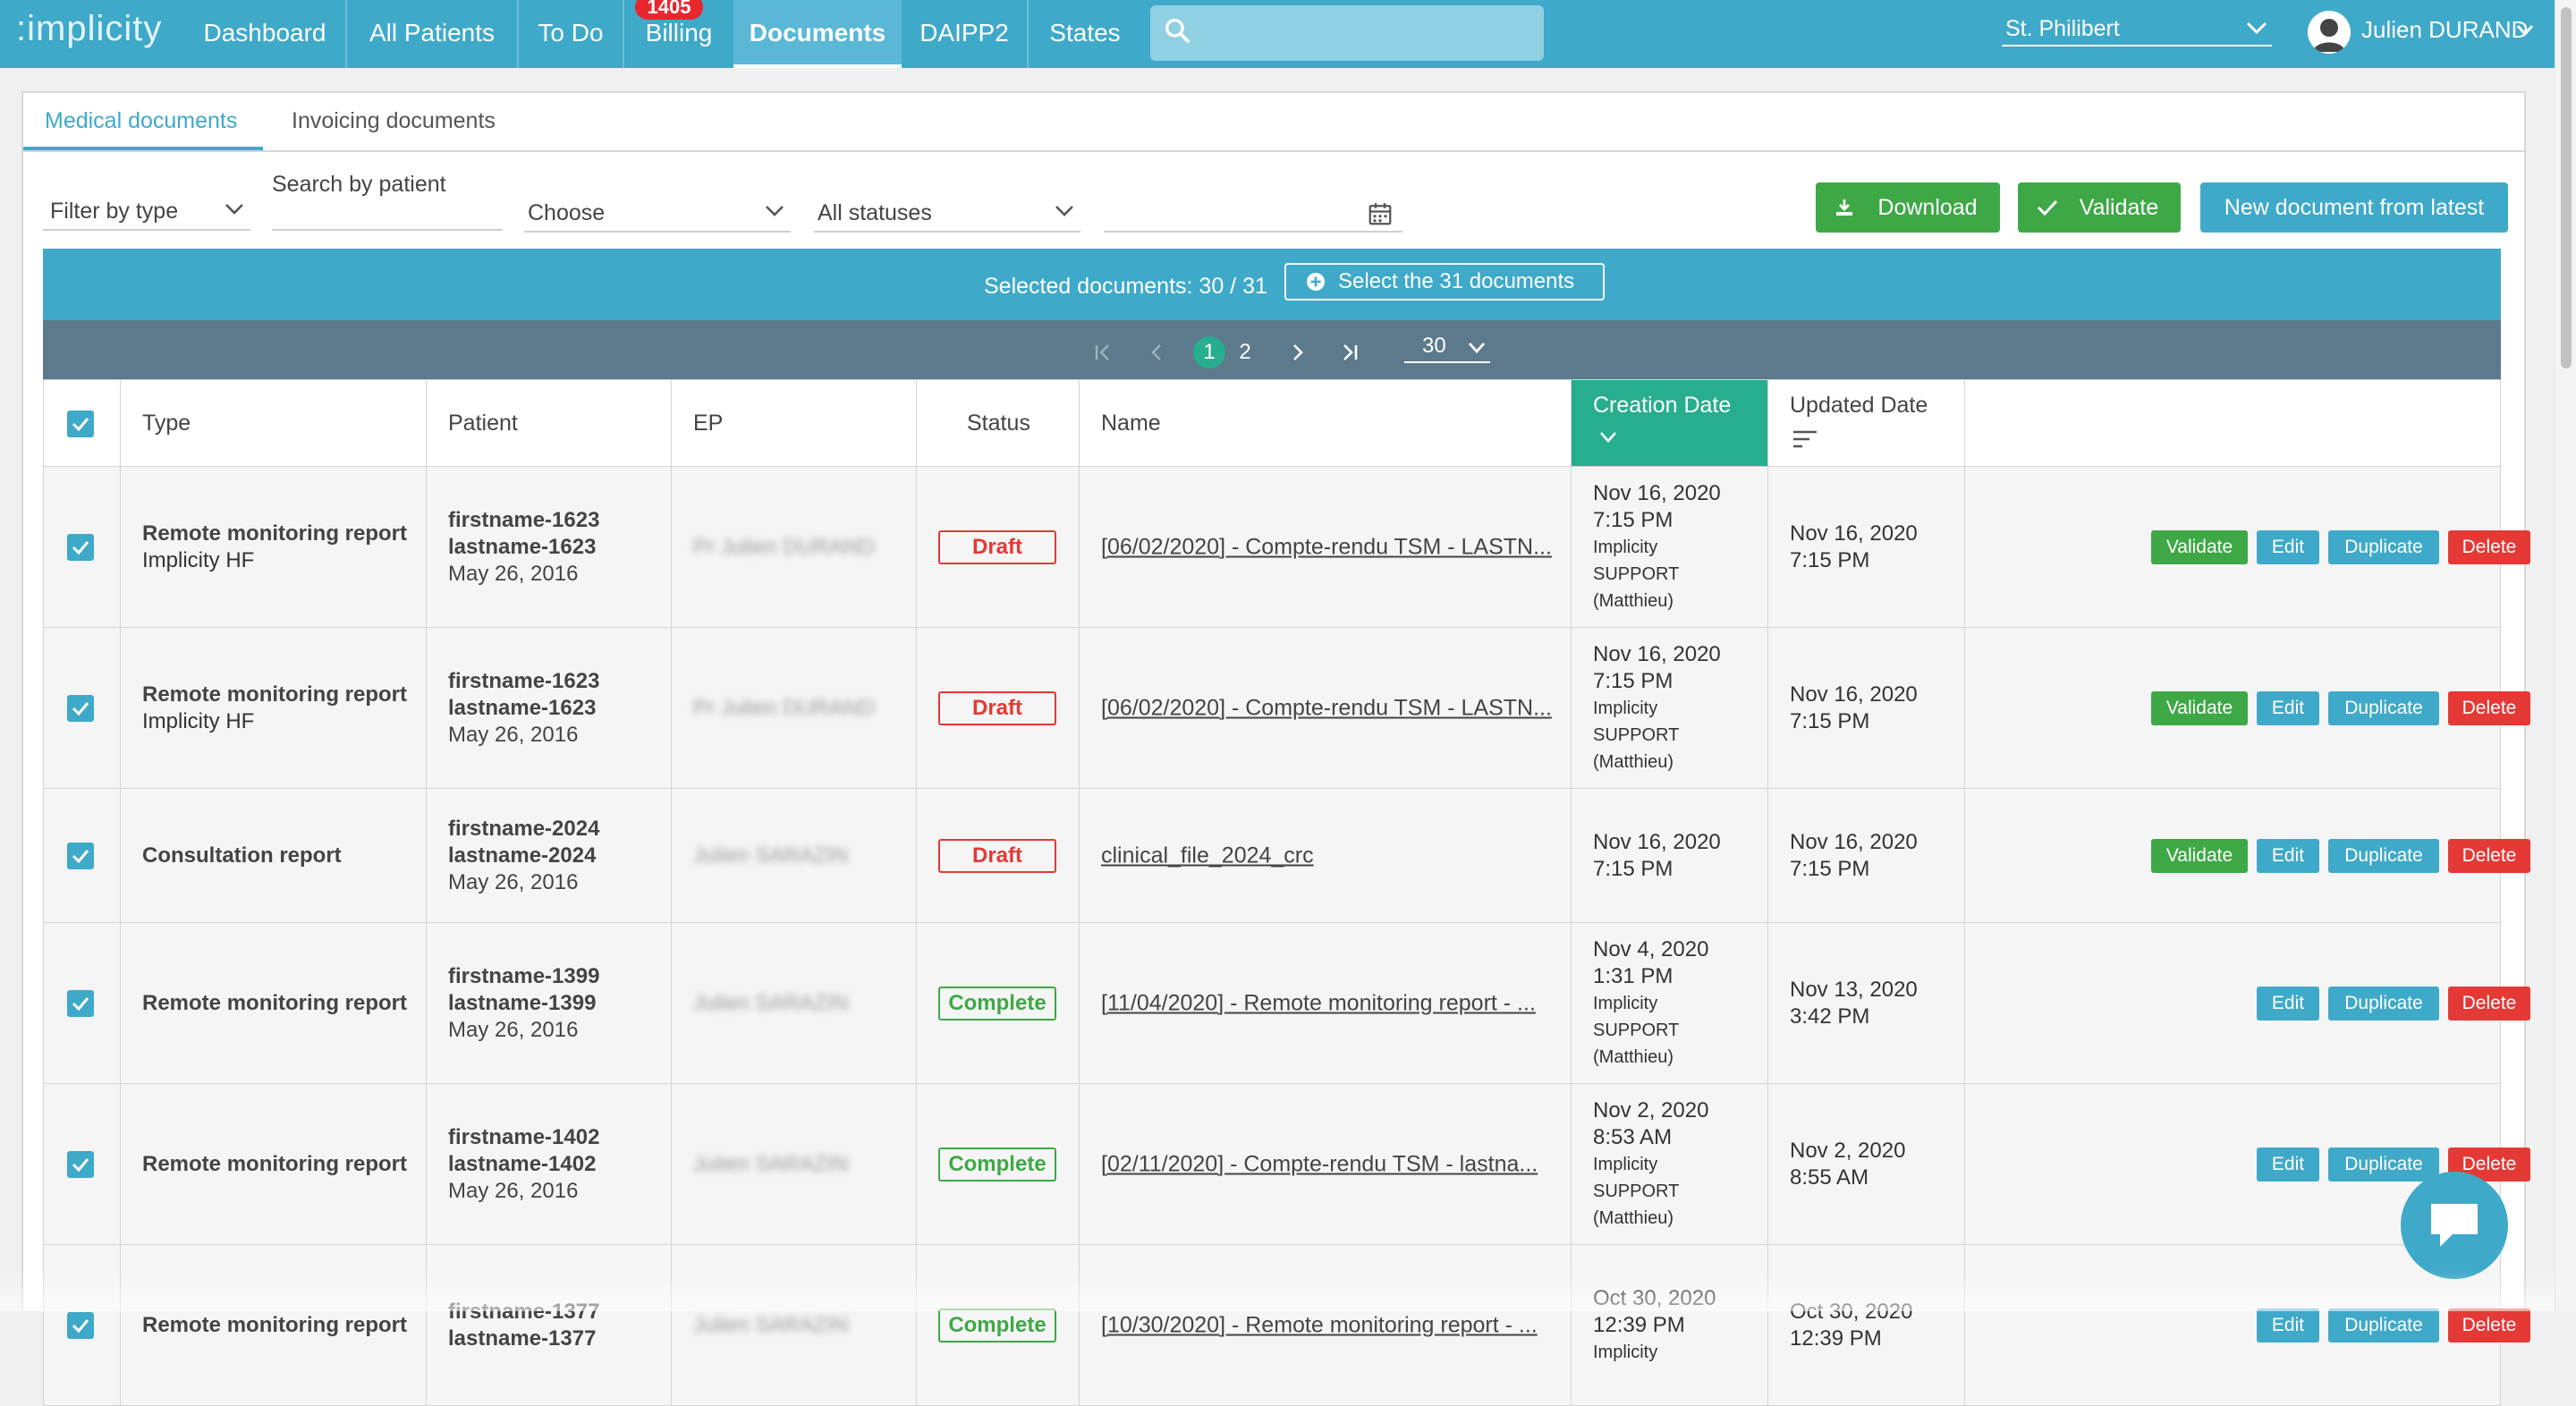  Describe the element at coordinates (523, 829) in the screenshot. I see `patient-firstname: firstname-2024` at that location.